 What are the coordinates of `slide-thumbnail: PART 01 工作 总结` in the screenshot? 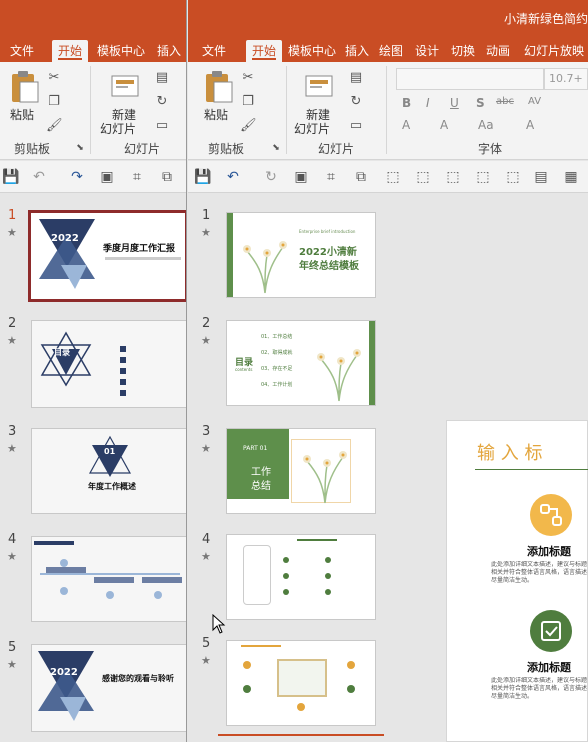 It's located at (301, 471).